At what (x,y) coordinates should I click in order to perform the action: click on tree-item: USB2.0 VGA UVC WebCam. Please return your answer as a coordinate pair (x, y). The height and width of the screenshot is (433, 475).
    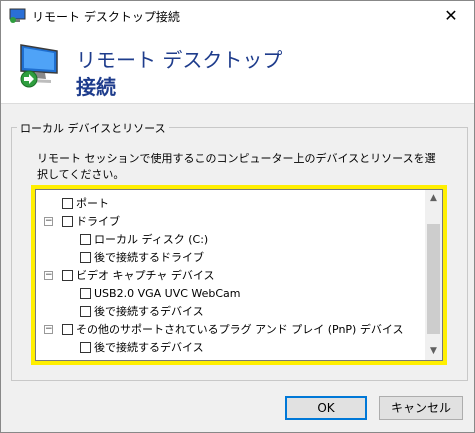
    Looking at the image, I should click on (234, 294).